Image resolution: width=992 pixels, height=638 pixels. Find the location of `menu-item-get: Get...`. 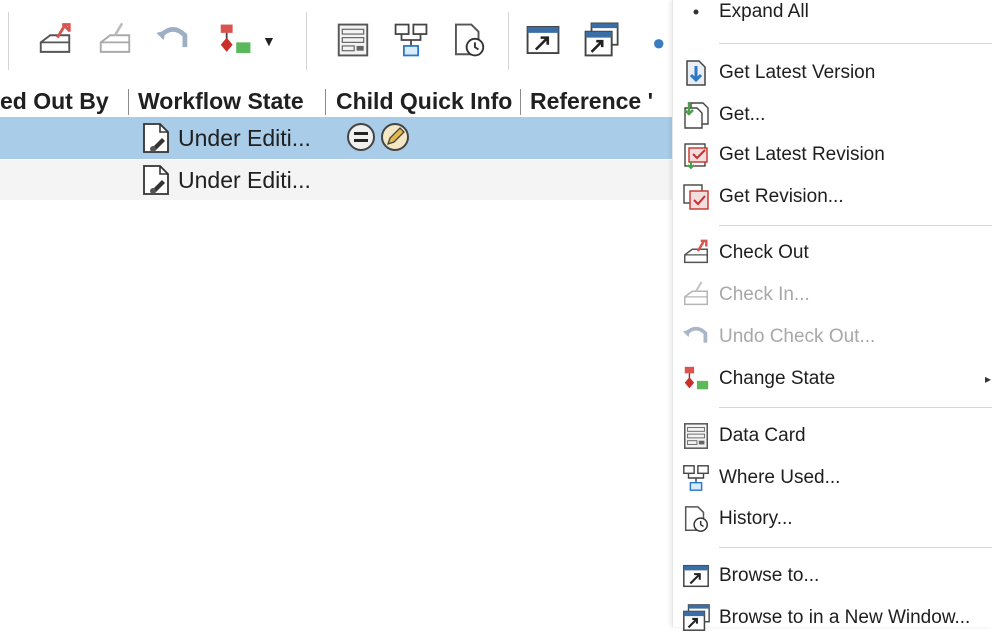

menu-item-get: Get... is located at coordinates (832, 115).